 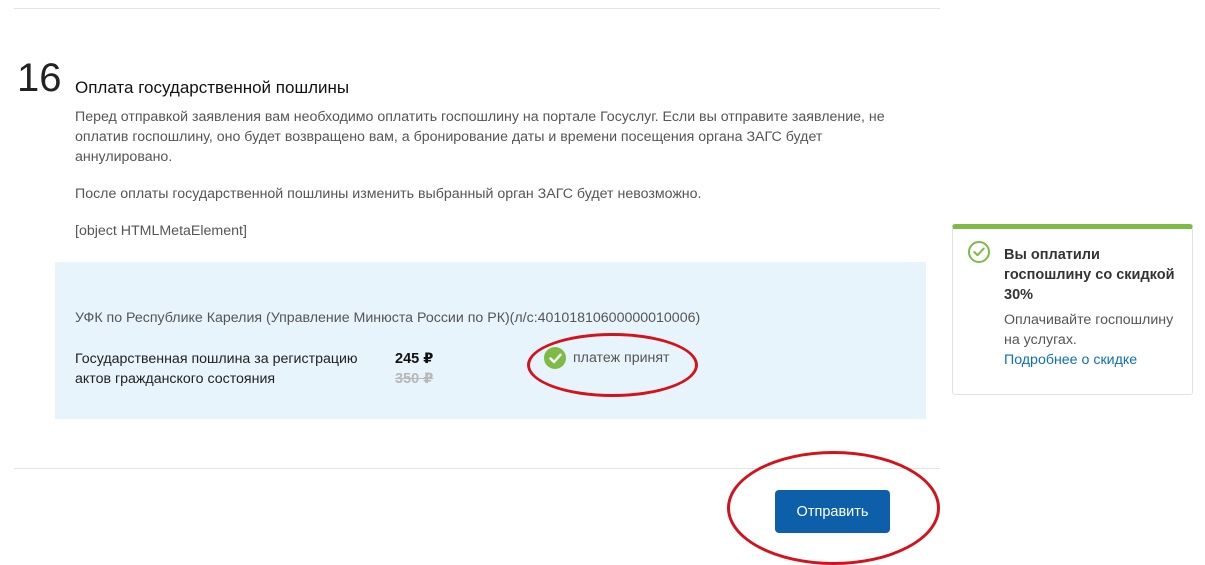 What do you see at coordinates (477, 468) in the screenshot?
I see `bottom-divider` at bounding box center [477, 468].